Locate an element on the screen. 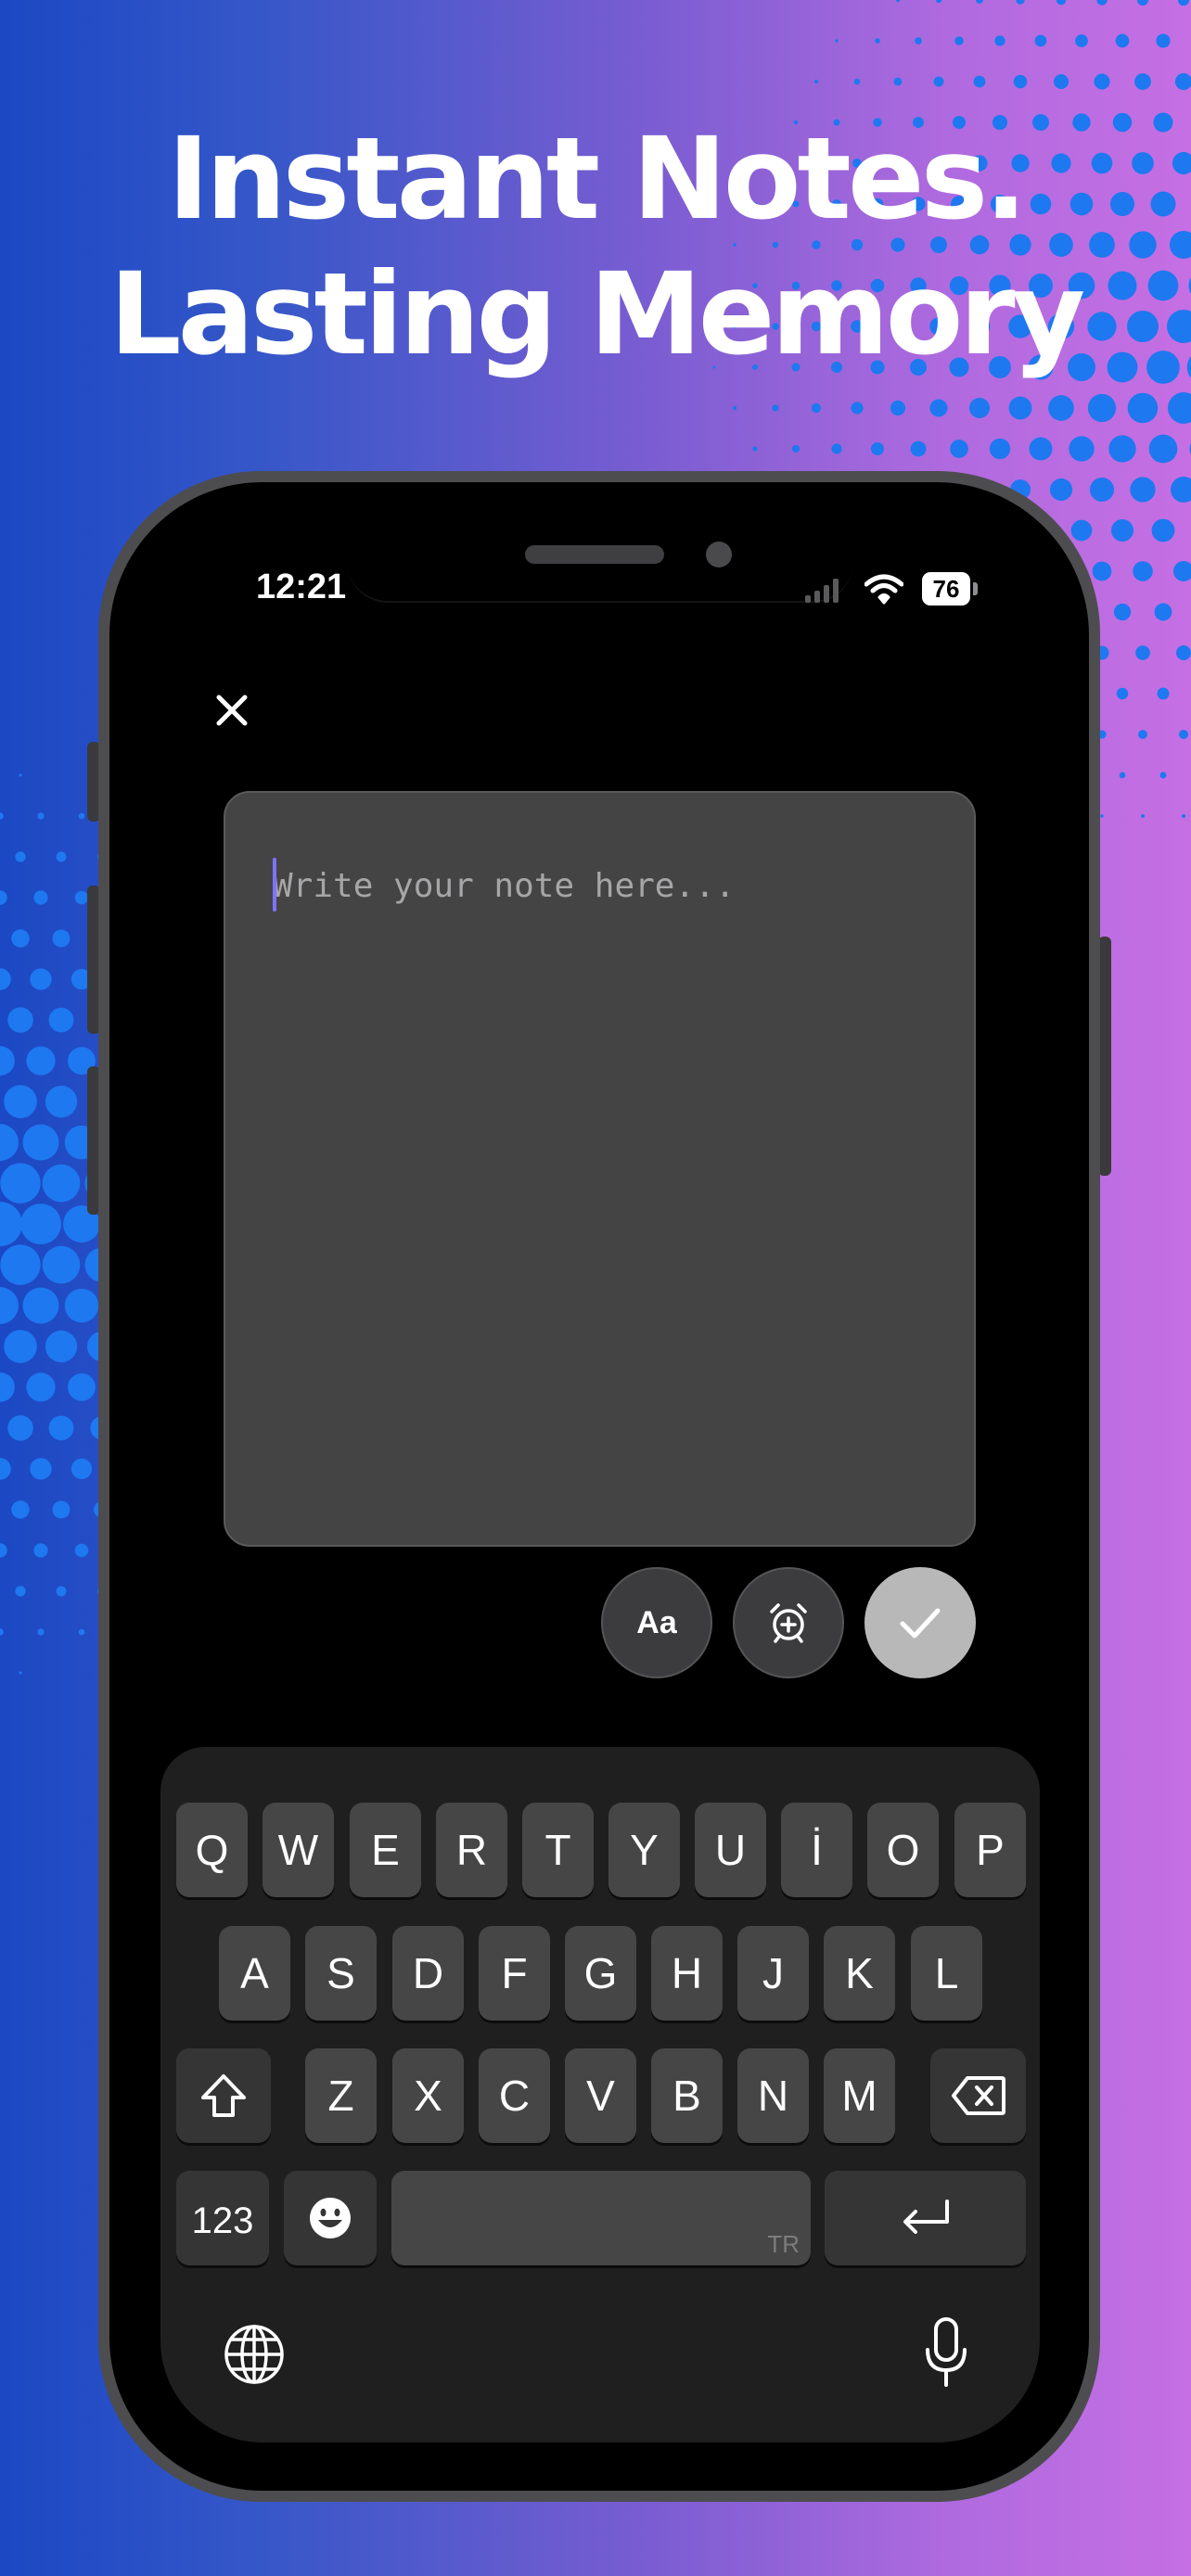  key-o: O is located at coordinates (903, 1850).